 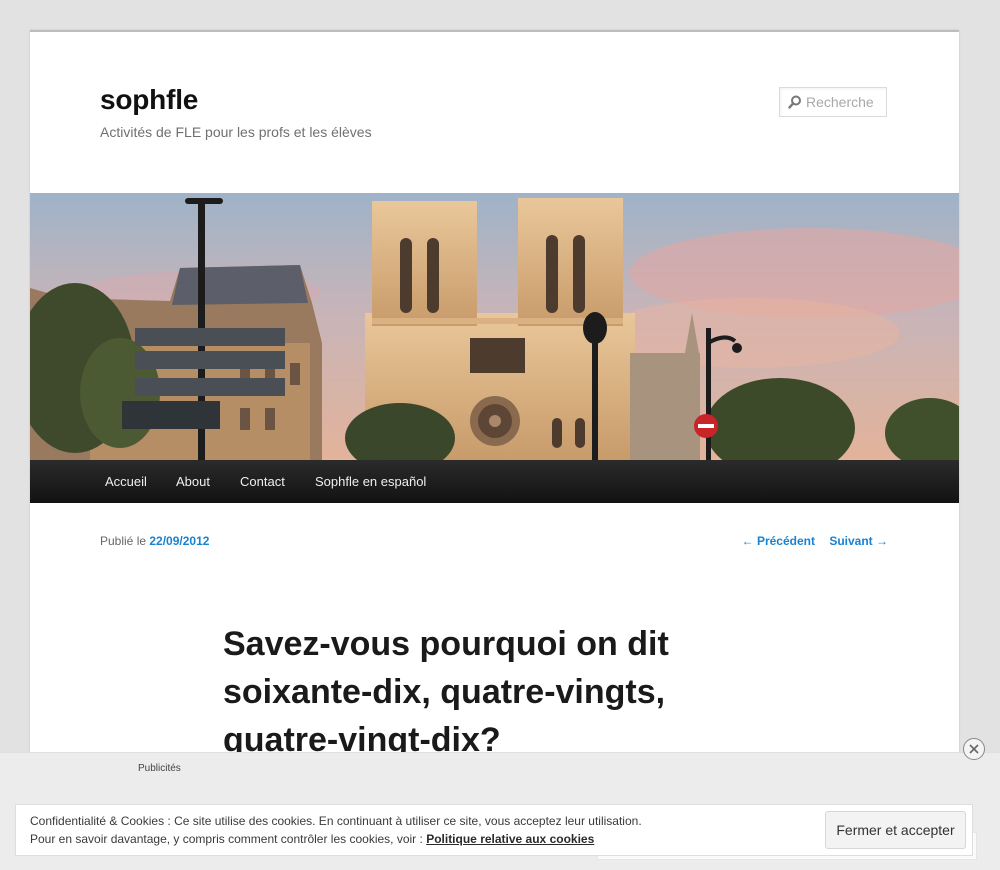 What do you see at coordinates (778, 541) in the screenshot?
I see `previous-post-link: ← Précédent` at bounding box center [778, 541].